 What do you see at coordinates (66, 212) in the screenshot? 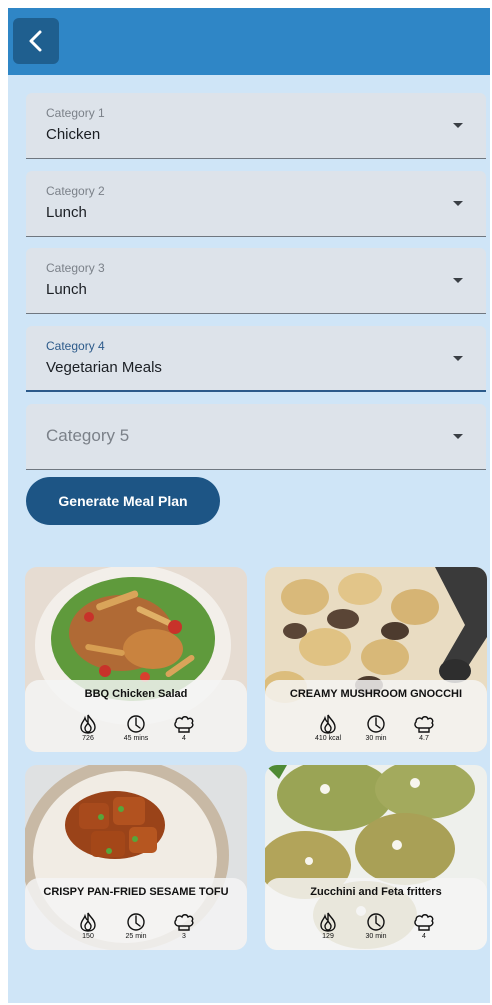
I see `category-2-value: Lunch` at bounding box center [66, 212].